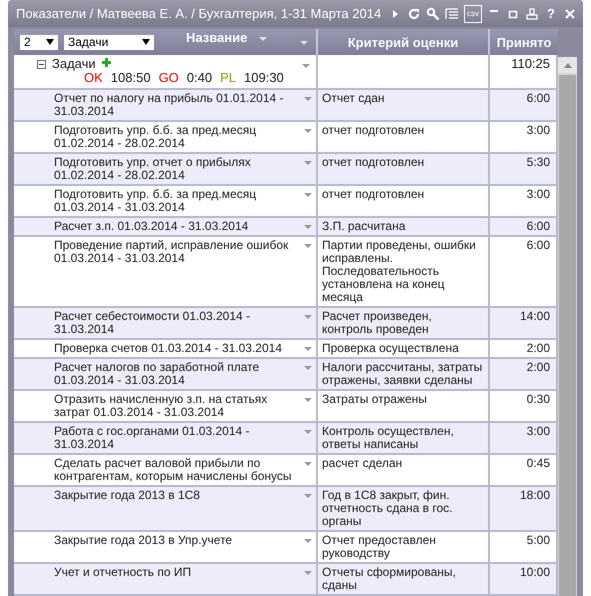 This screenshot has width=591, height=596. I want to click on table-cell: Отчет сдан, so click(404, 105).